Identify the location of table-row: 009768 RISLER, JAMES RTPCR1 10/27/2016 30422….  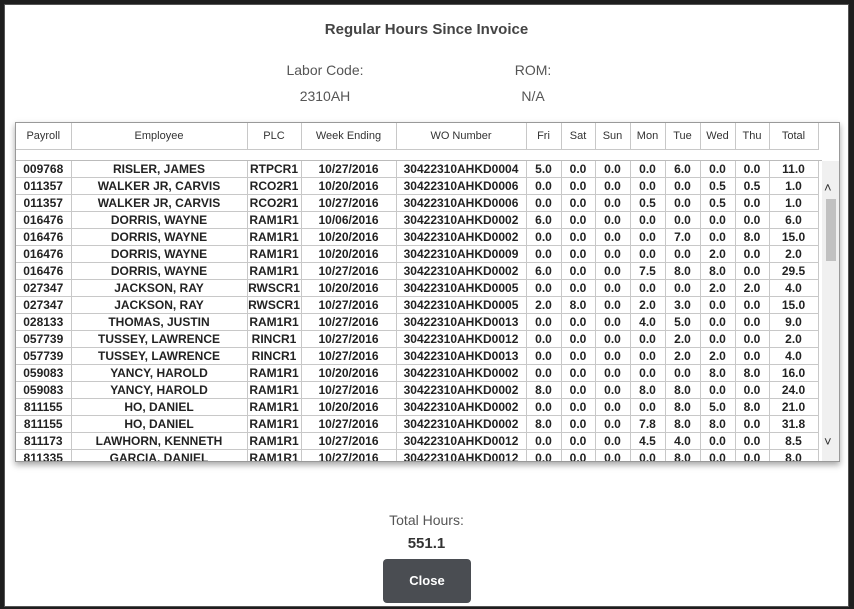
(417, 169).